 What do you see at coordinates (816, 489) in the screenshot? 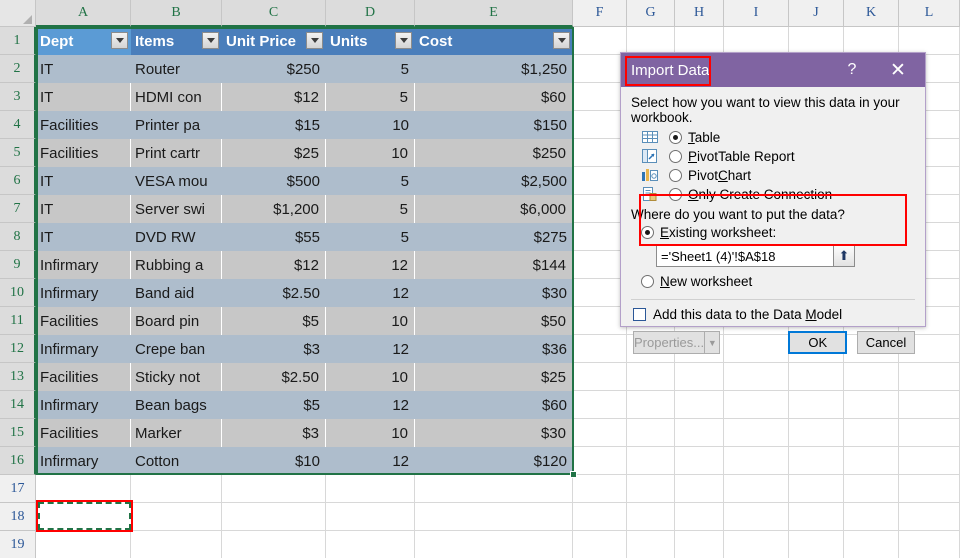
I see `cell-J17` at bounding box center [816, 489].